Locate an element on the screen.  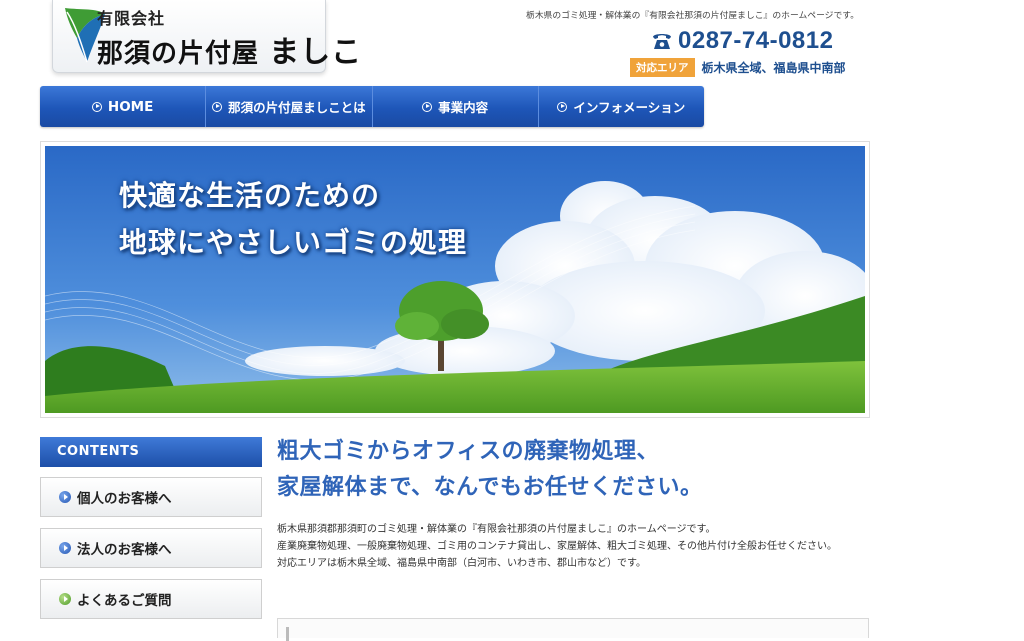
sidebar-item-corporate: 法人のお客様へ is located at coordinates (151, 548).